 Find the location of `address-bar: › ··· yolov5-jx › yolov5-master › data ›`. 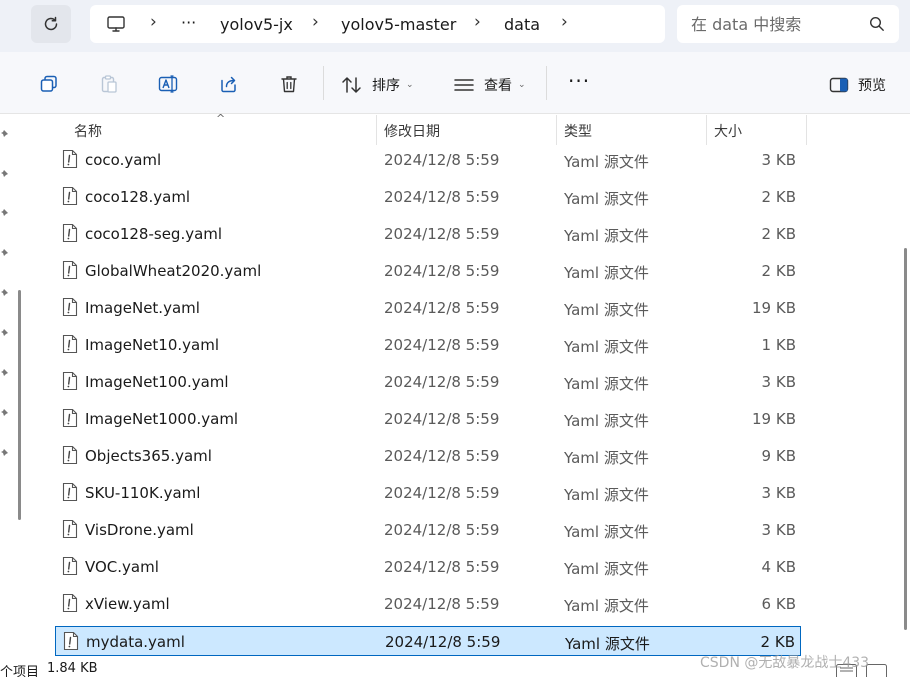

address-bar: › ··· yolov5-jx › yolov5-master › data › is located at coordinates (377, 24).